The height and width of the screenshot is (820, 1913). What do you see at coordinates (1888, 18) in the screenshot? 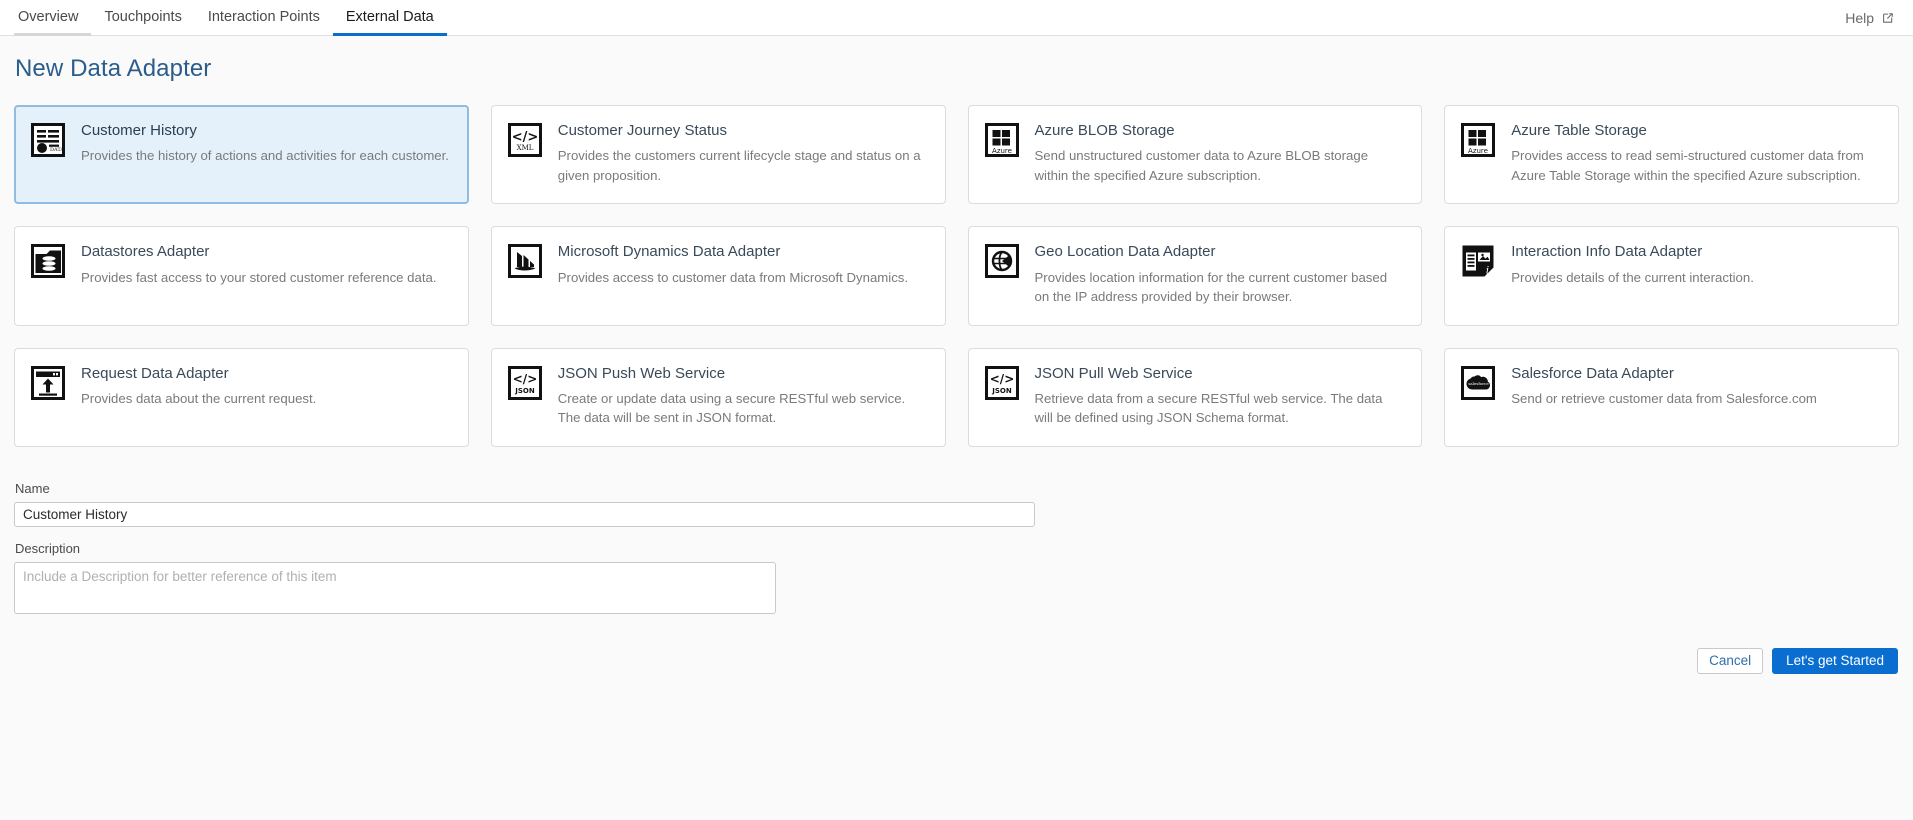
I see `external-link-icon` at bounding box center [1888, 18].